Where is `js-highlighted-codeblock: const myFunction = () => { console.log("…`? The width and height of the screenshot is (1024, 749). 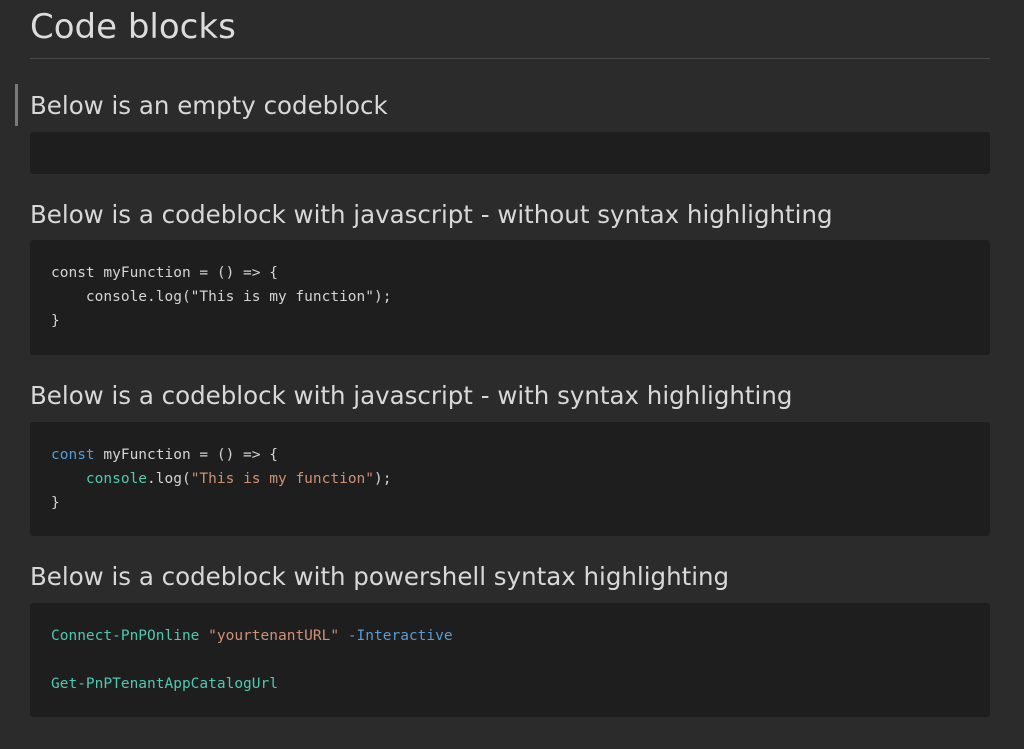 js-highlighted-codeblock: const myFunction = () => { console.log("… is located at coordinates (510, 479).